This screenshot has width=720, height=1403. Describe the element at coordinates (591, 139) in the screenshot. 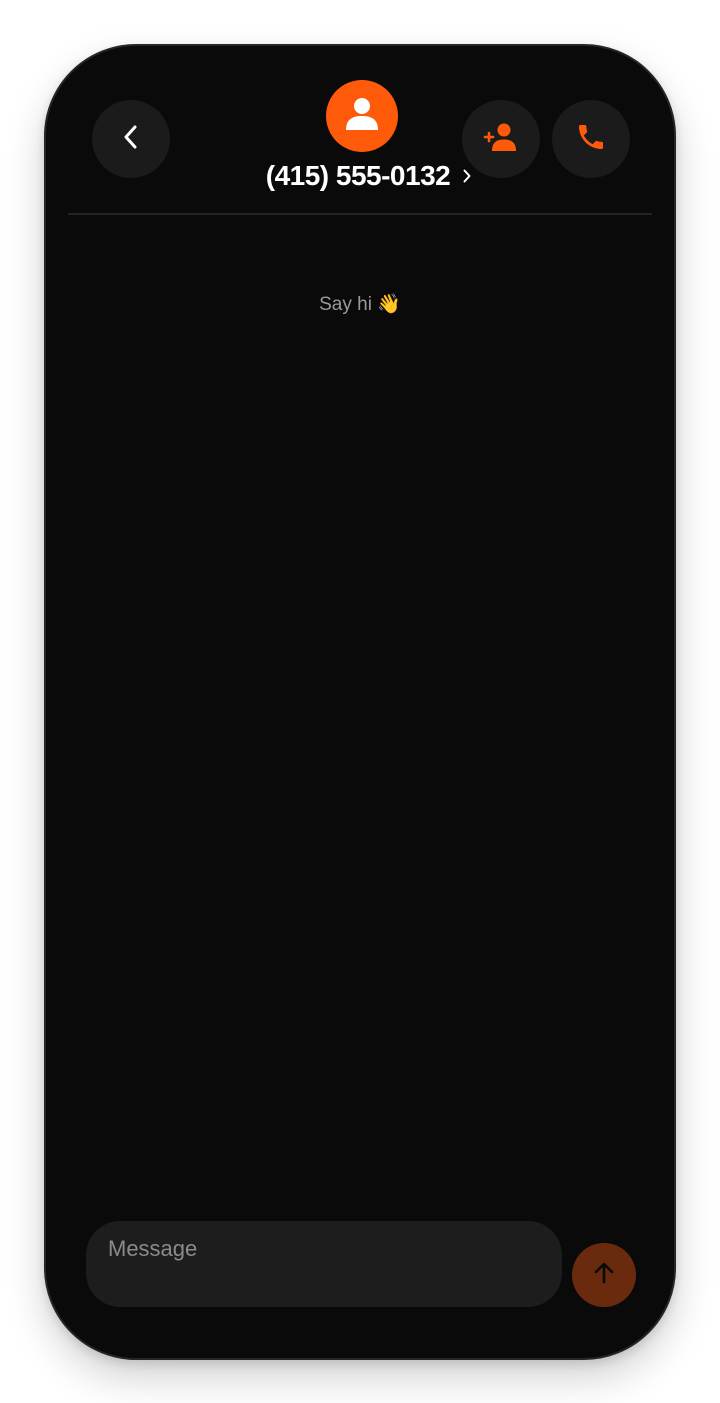

I see `phone-icon` at that location.